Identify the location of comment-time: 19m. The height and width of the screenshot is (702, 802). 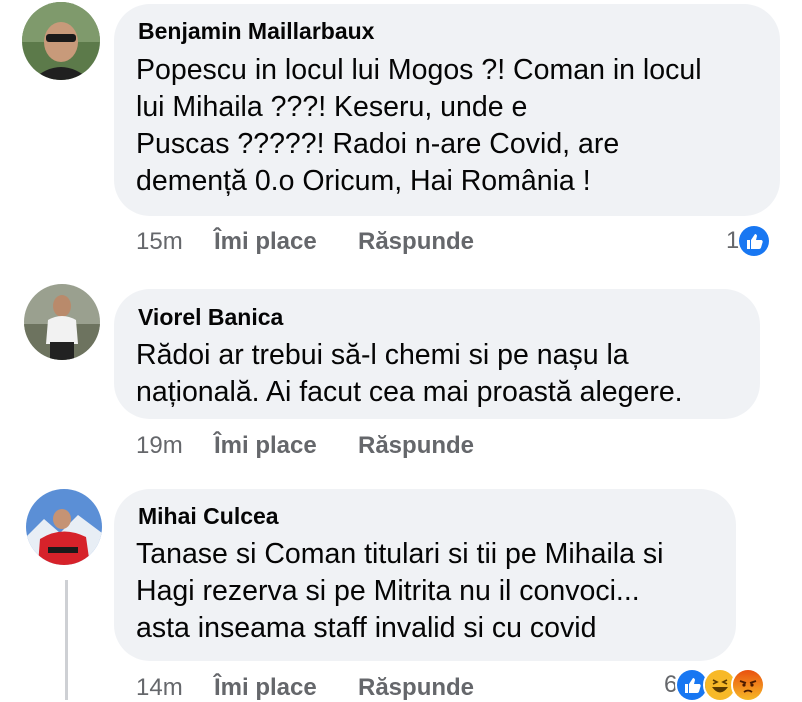
(159, 446).